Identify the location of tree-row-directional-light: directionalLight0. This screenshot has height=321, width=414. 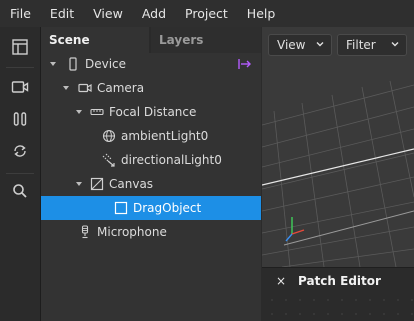
(151, 160).